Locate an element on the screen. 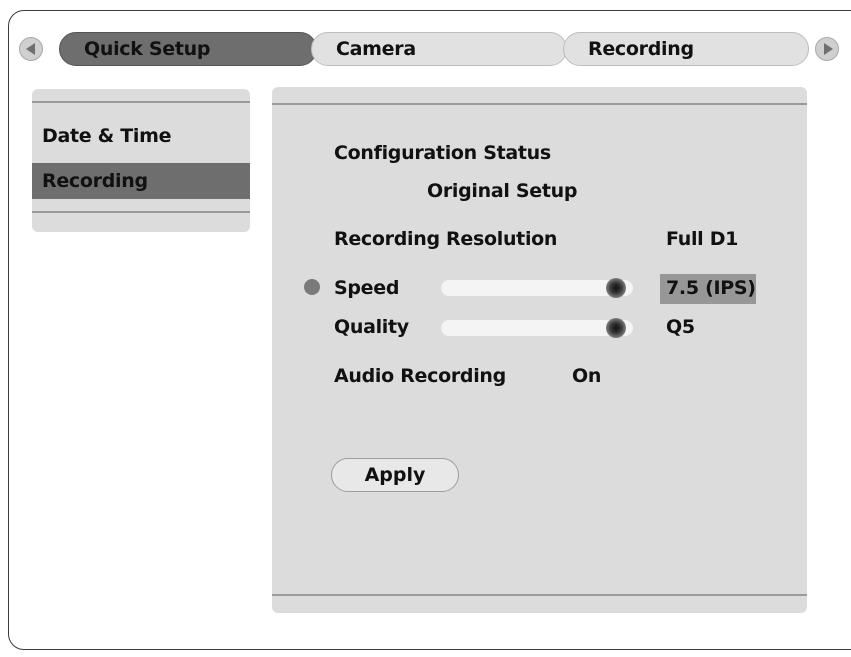 This screenshot has height=657, width=851. focus-bullet-icon is located at coordinates (312, 287).